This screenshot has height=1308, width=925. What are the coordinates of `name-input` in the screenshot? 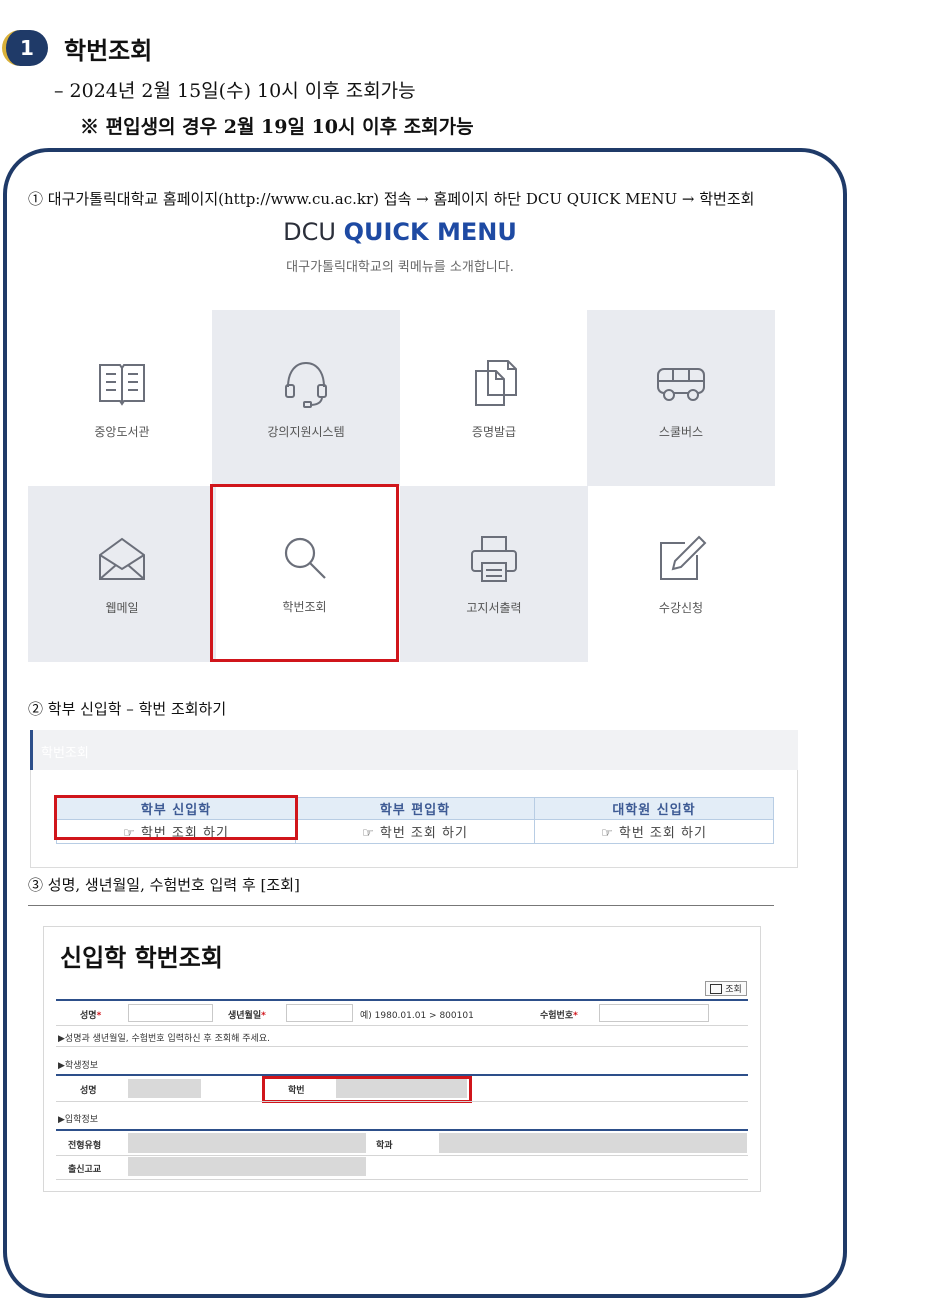 It's located at (170, 1013).